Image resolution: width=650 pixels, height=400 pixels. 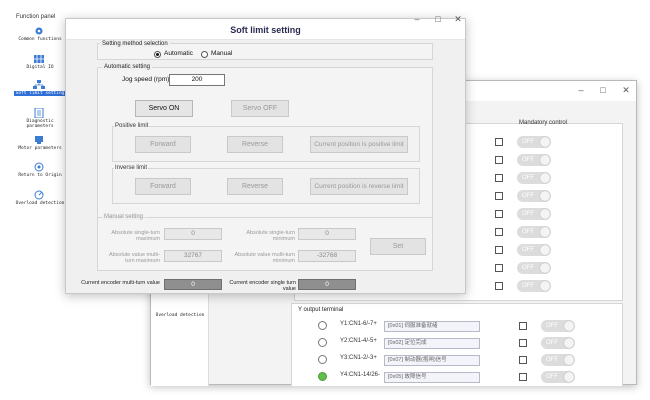 I want to click on fp-item-digital-io: Digital IO, so click(x=40, y=65).